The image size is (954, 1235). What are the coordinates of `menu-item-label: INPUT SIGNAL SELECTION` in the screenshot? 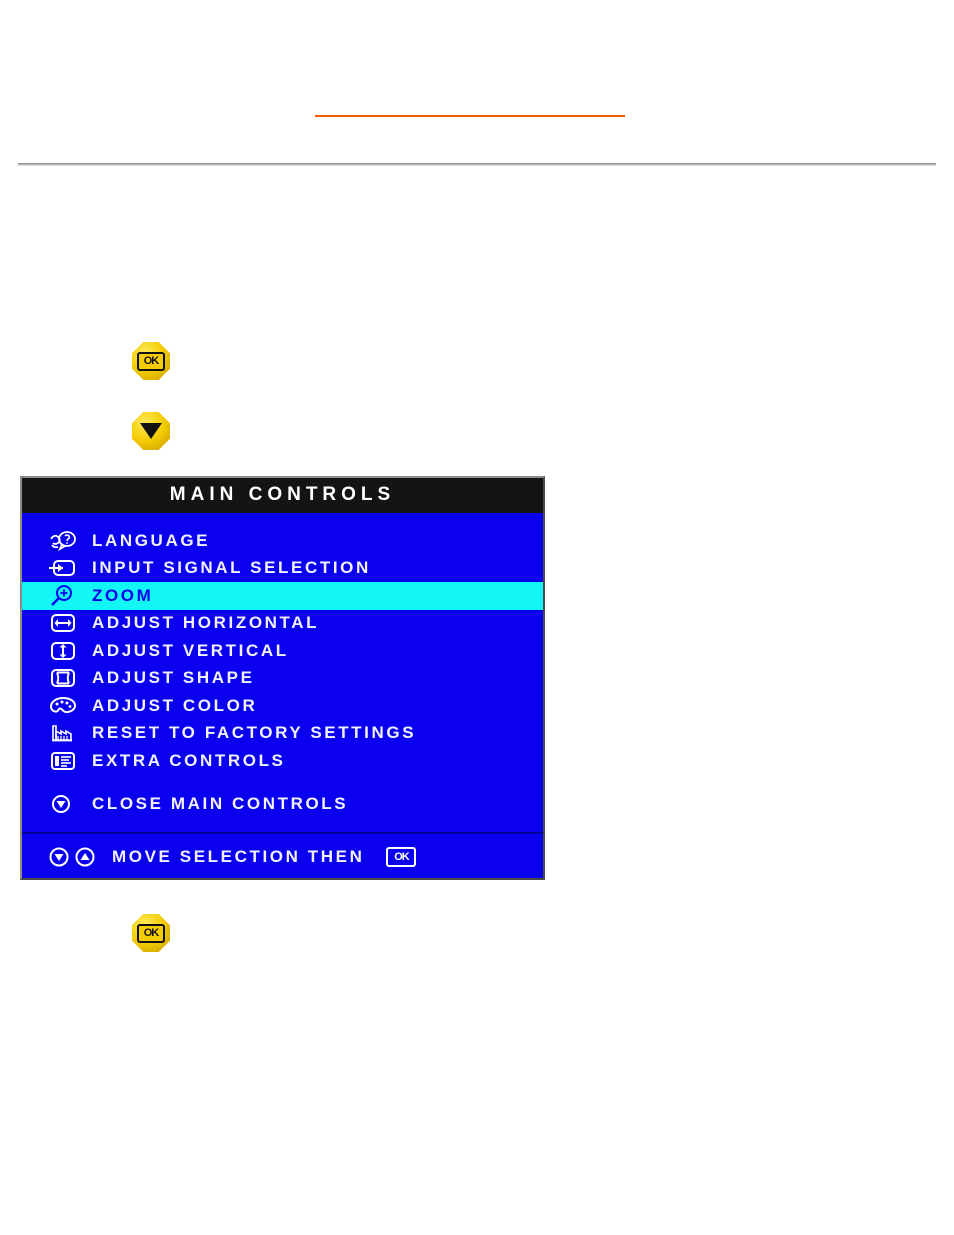 It's located at (231, 568).